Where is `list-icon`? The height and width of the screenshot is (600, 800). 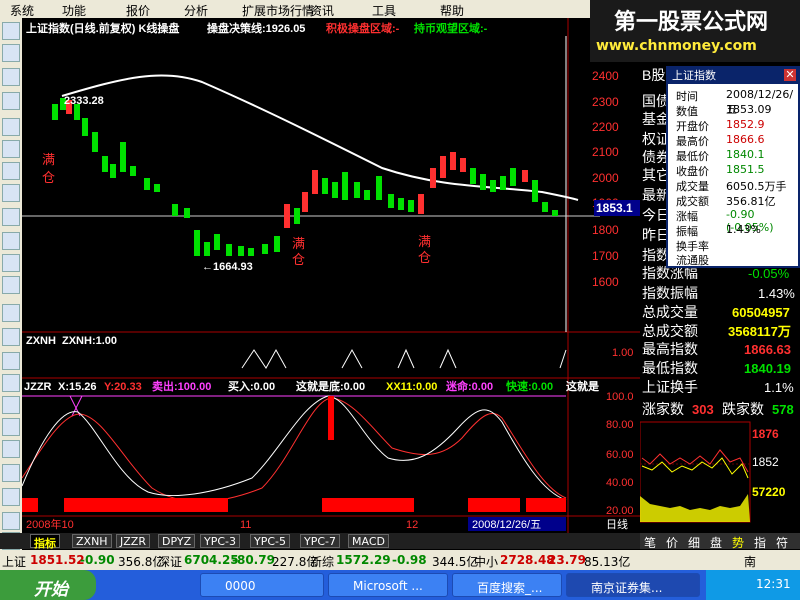 list-icon is located at coordinates (11, 31).